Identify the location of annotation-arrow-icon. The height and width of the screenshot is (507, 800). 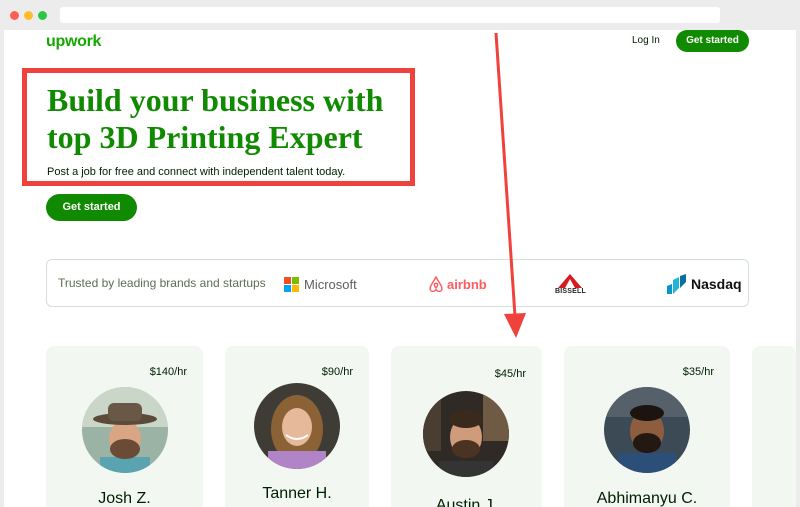
(510, 185).